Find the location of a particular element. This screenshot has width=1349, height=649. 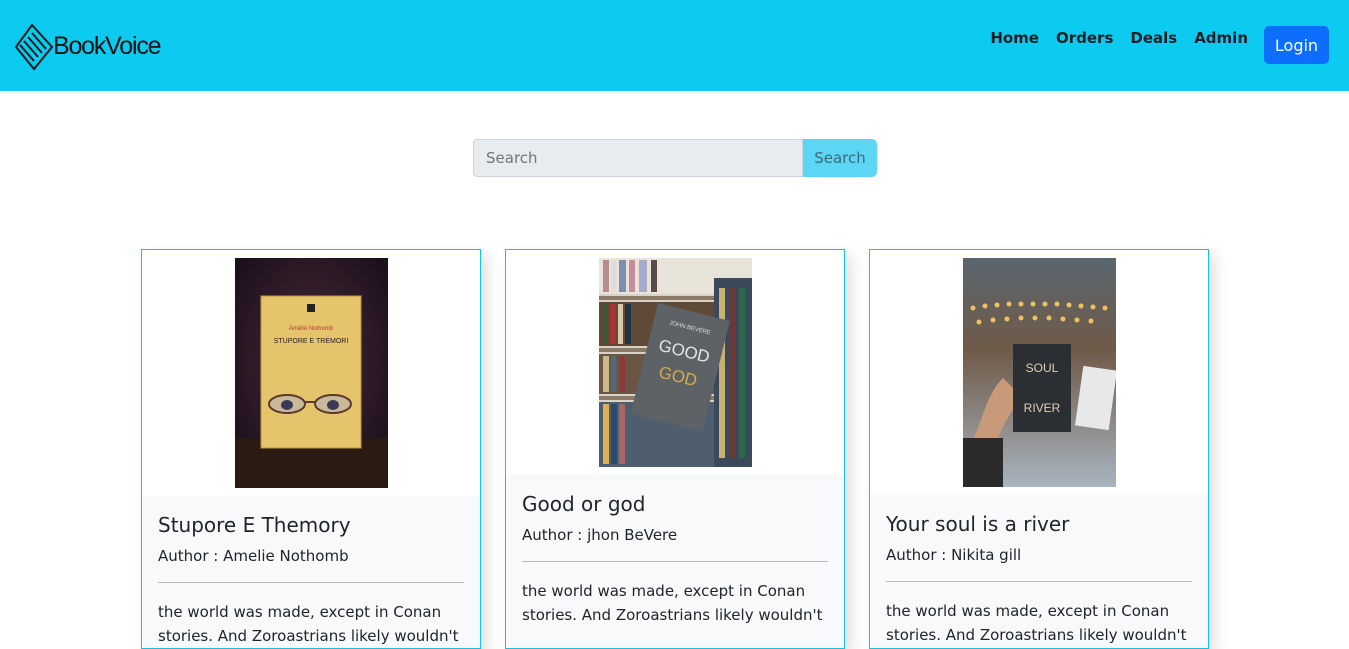

book-author: Author : Nikita gill is located at coordinates (954, 555).